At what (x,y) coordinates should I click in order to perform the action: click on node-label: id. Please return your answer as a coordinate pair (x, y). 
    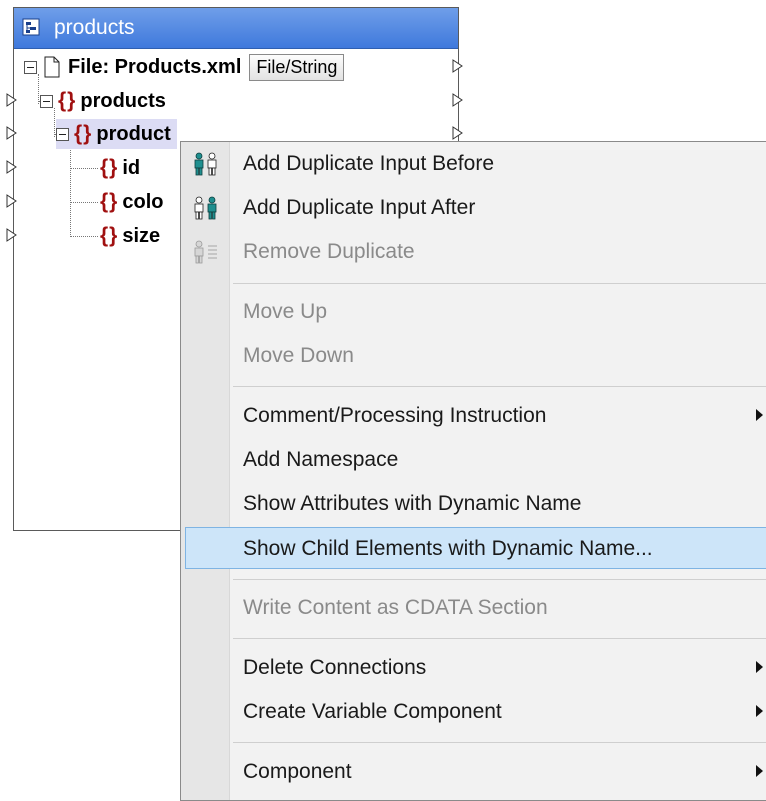
    Looking at the image, I should click on (131, 167).